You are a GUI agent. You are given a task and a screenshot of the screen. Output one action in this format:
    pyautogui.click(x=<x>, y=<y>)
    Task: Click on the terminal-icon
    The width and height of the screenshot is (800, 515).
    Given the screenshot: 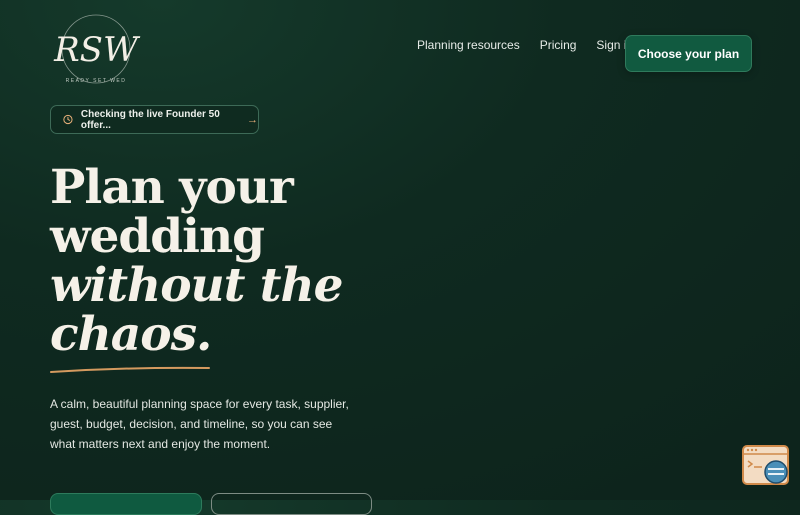 What is the action you would take?
    pyautogui.click(x=765, y=465)
    